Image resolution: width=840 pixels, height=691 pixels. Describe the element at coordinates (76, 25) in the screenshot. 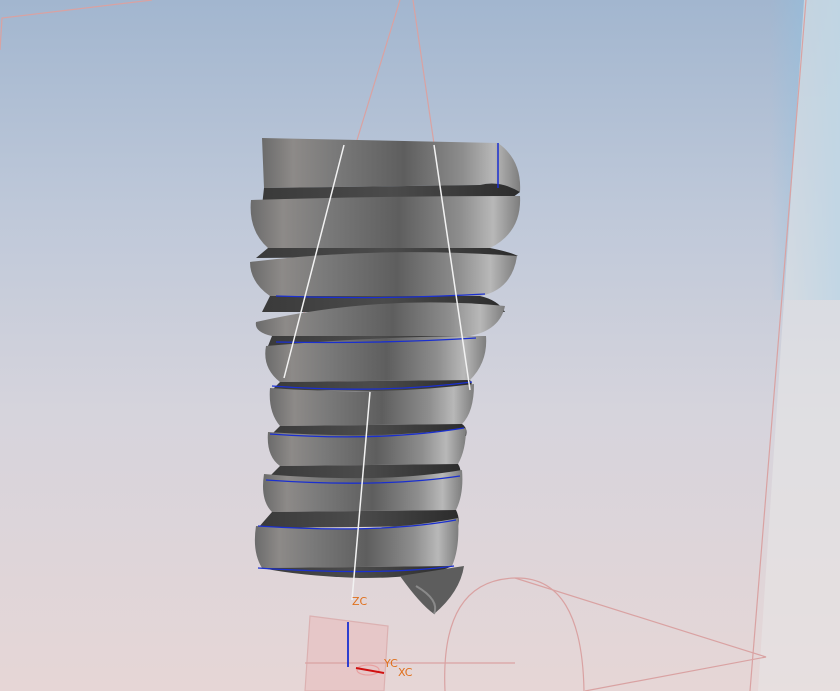

I see `datum-plane-edge-left` at that location.